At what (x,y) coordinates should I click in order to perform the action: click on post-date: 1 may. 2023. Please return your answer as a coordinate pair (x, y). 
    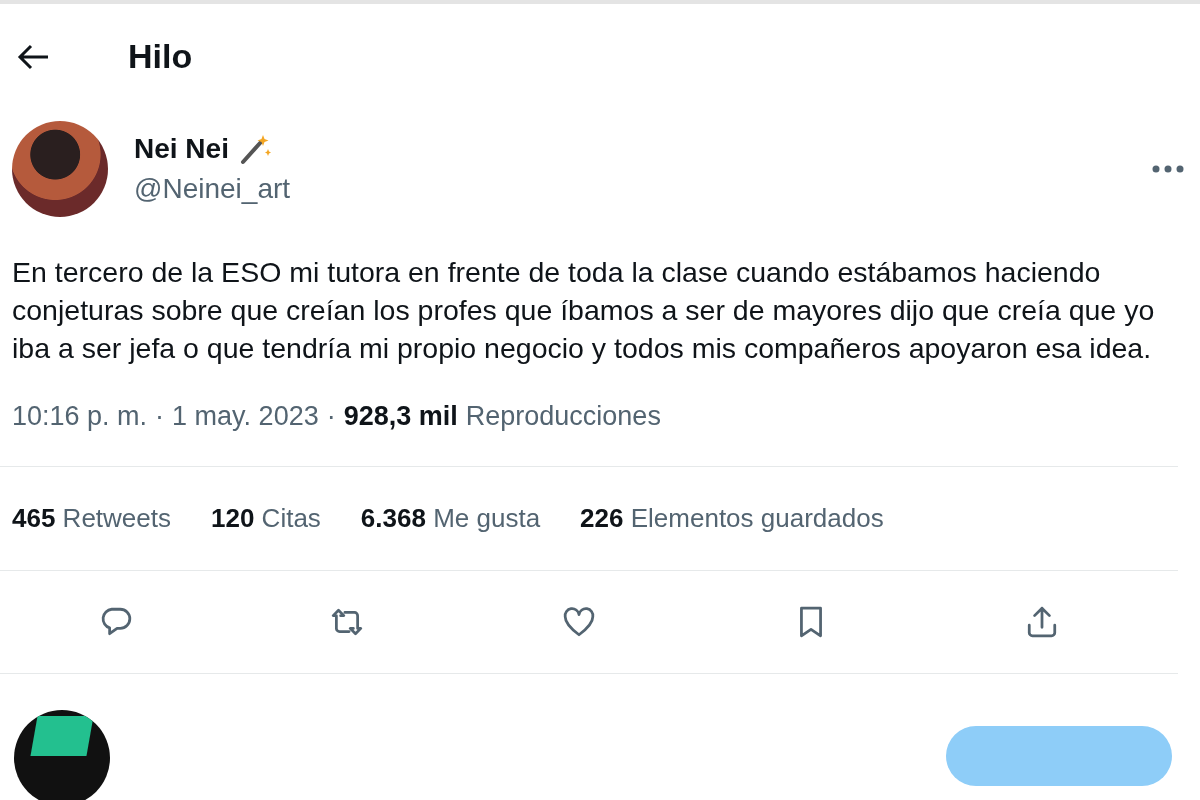
    Looking at the image, I should click on (245, 416).